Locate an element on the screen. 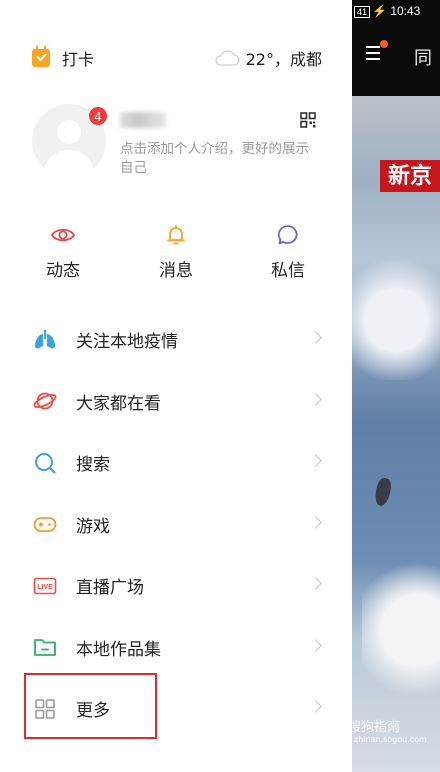  bio-text: 点击添加个人介绍，更好的展示自己 is located at coordinates (220, 159).